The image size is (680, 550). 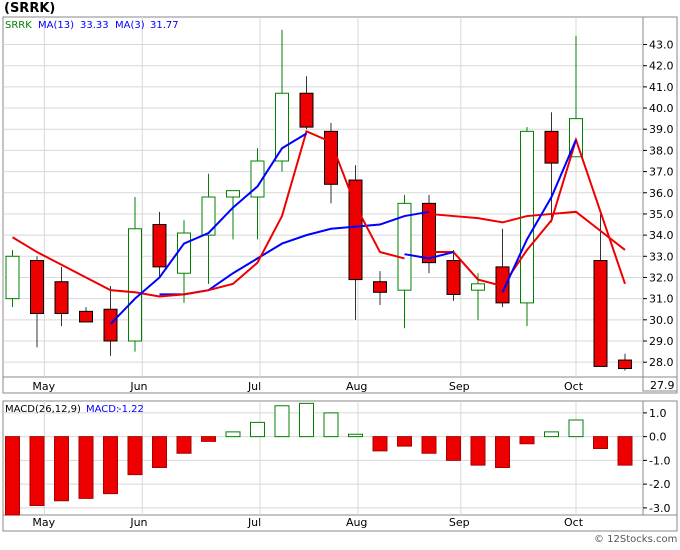 I want to click on price-month-label: Aug, so click(x=356, y=386).